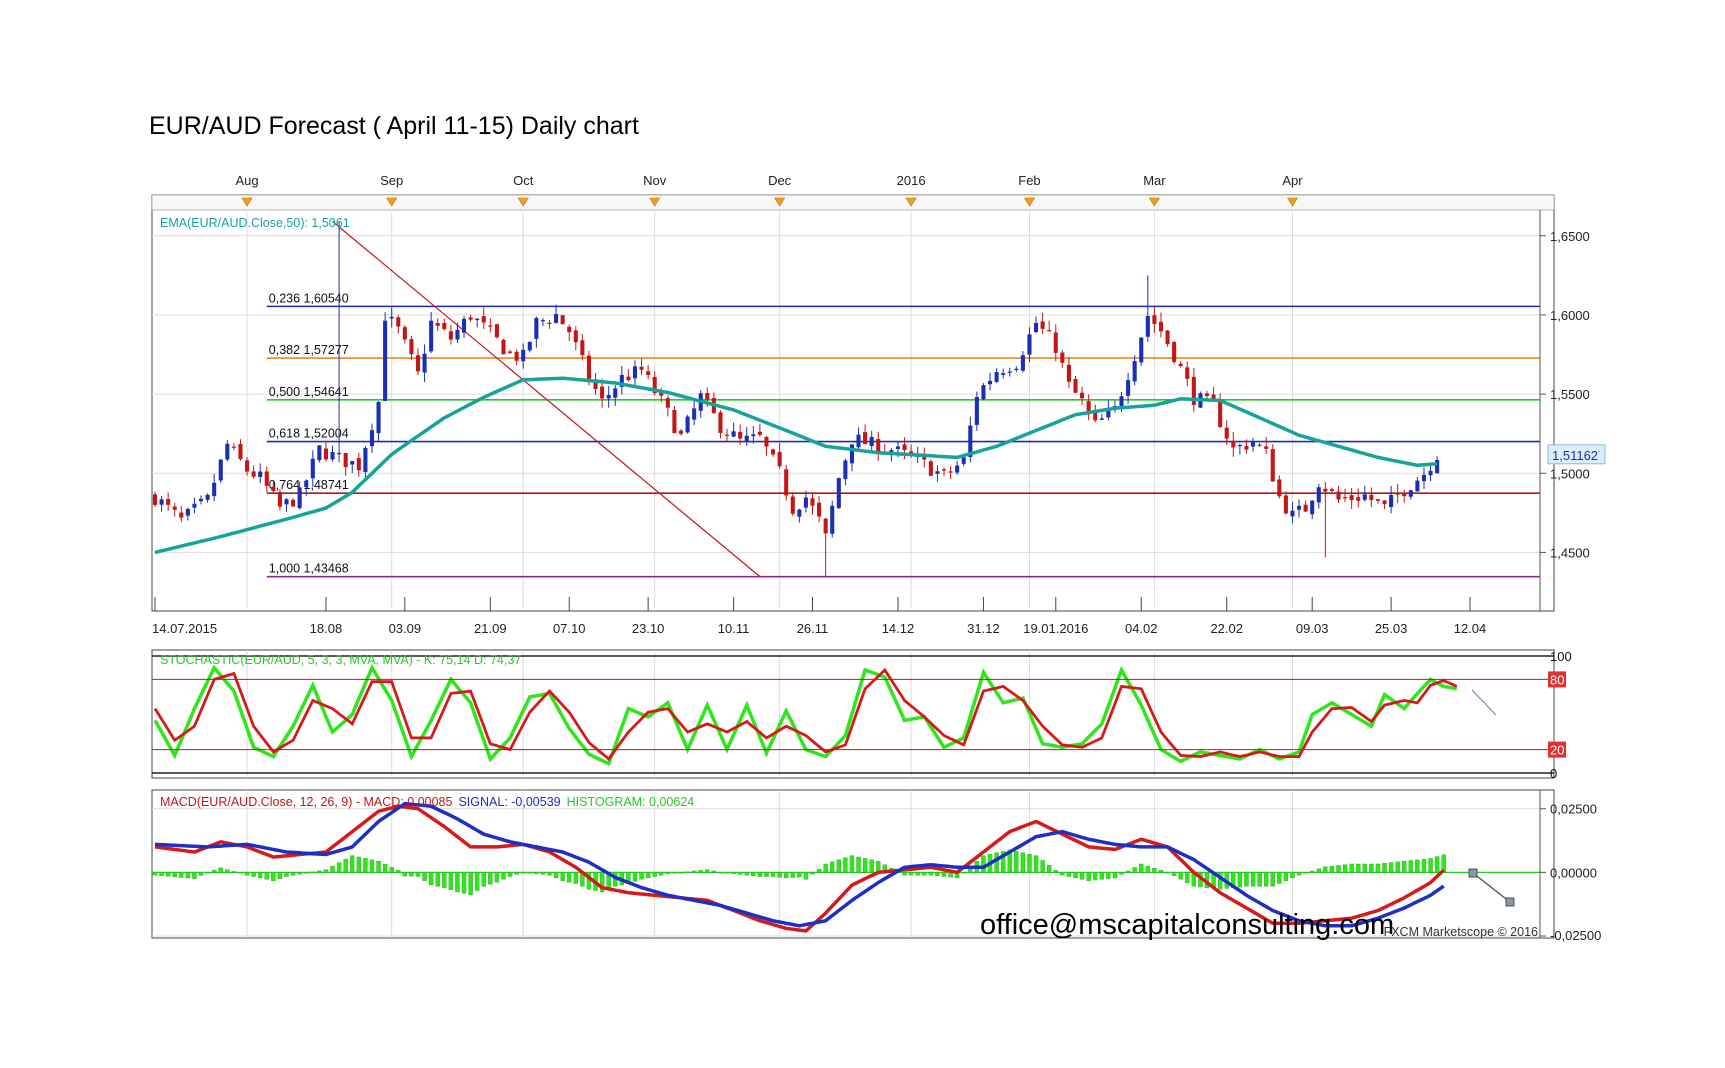  What do you see at coordinates (734, 628) in the screenshot?
I see `date-tick-label: 10.11` at bounding box center [734, 628].